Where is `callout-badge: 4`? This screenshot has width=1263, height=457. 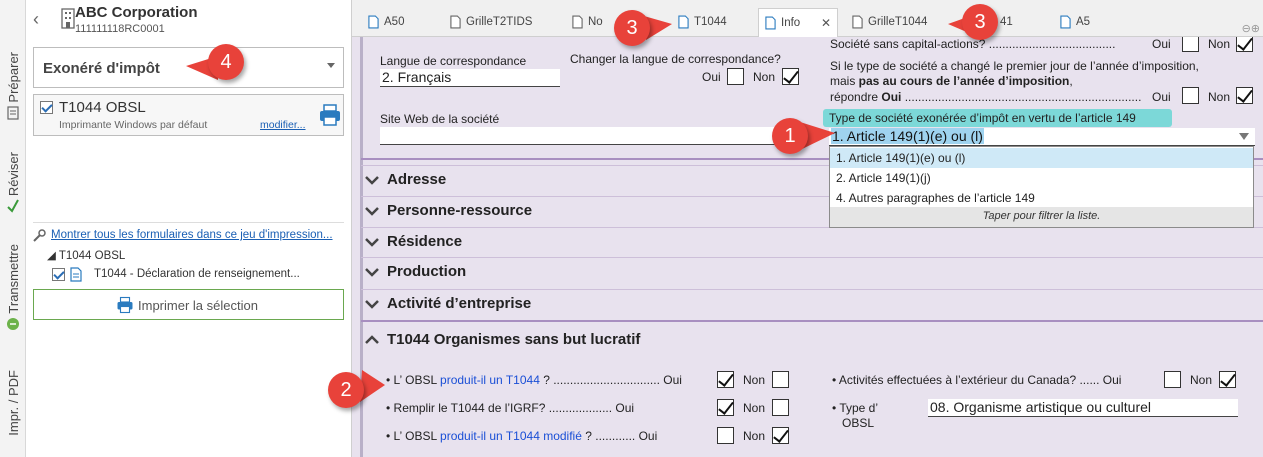 callout-badge: 4 is located at coordinates (226, 62).